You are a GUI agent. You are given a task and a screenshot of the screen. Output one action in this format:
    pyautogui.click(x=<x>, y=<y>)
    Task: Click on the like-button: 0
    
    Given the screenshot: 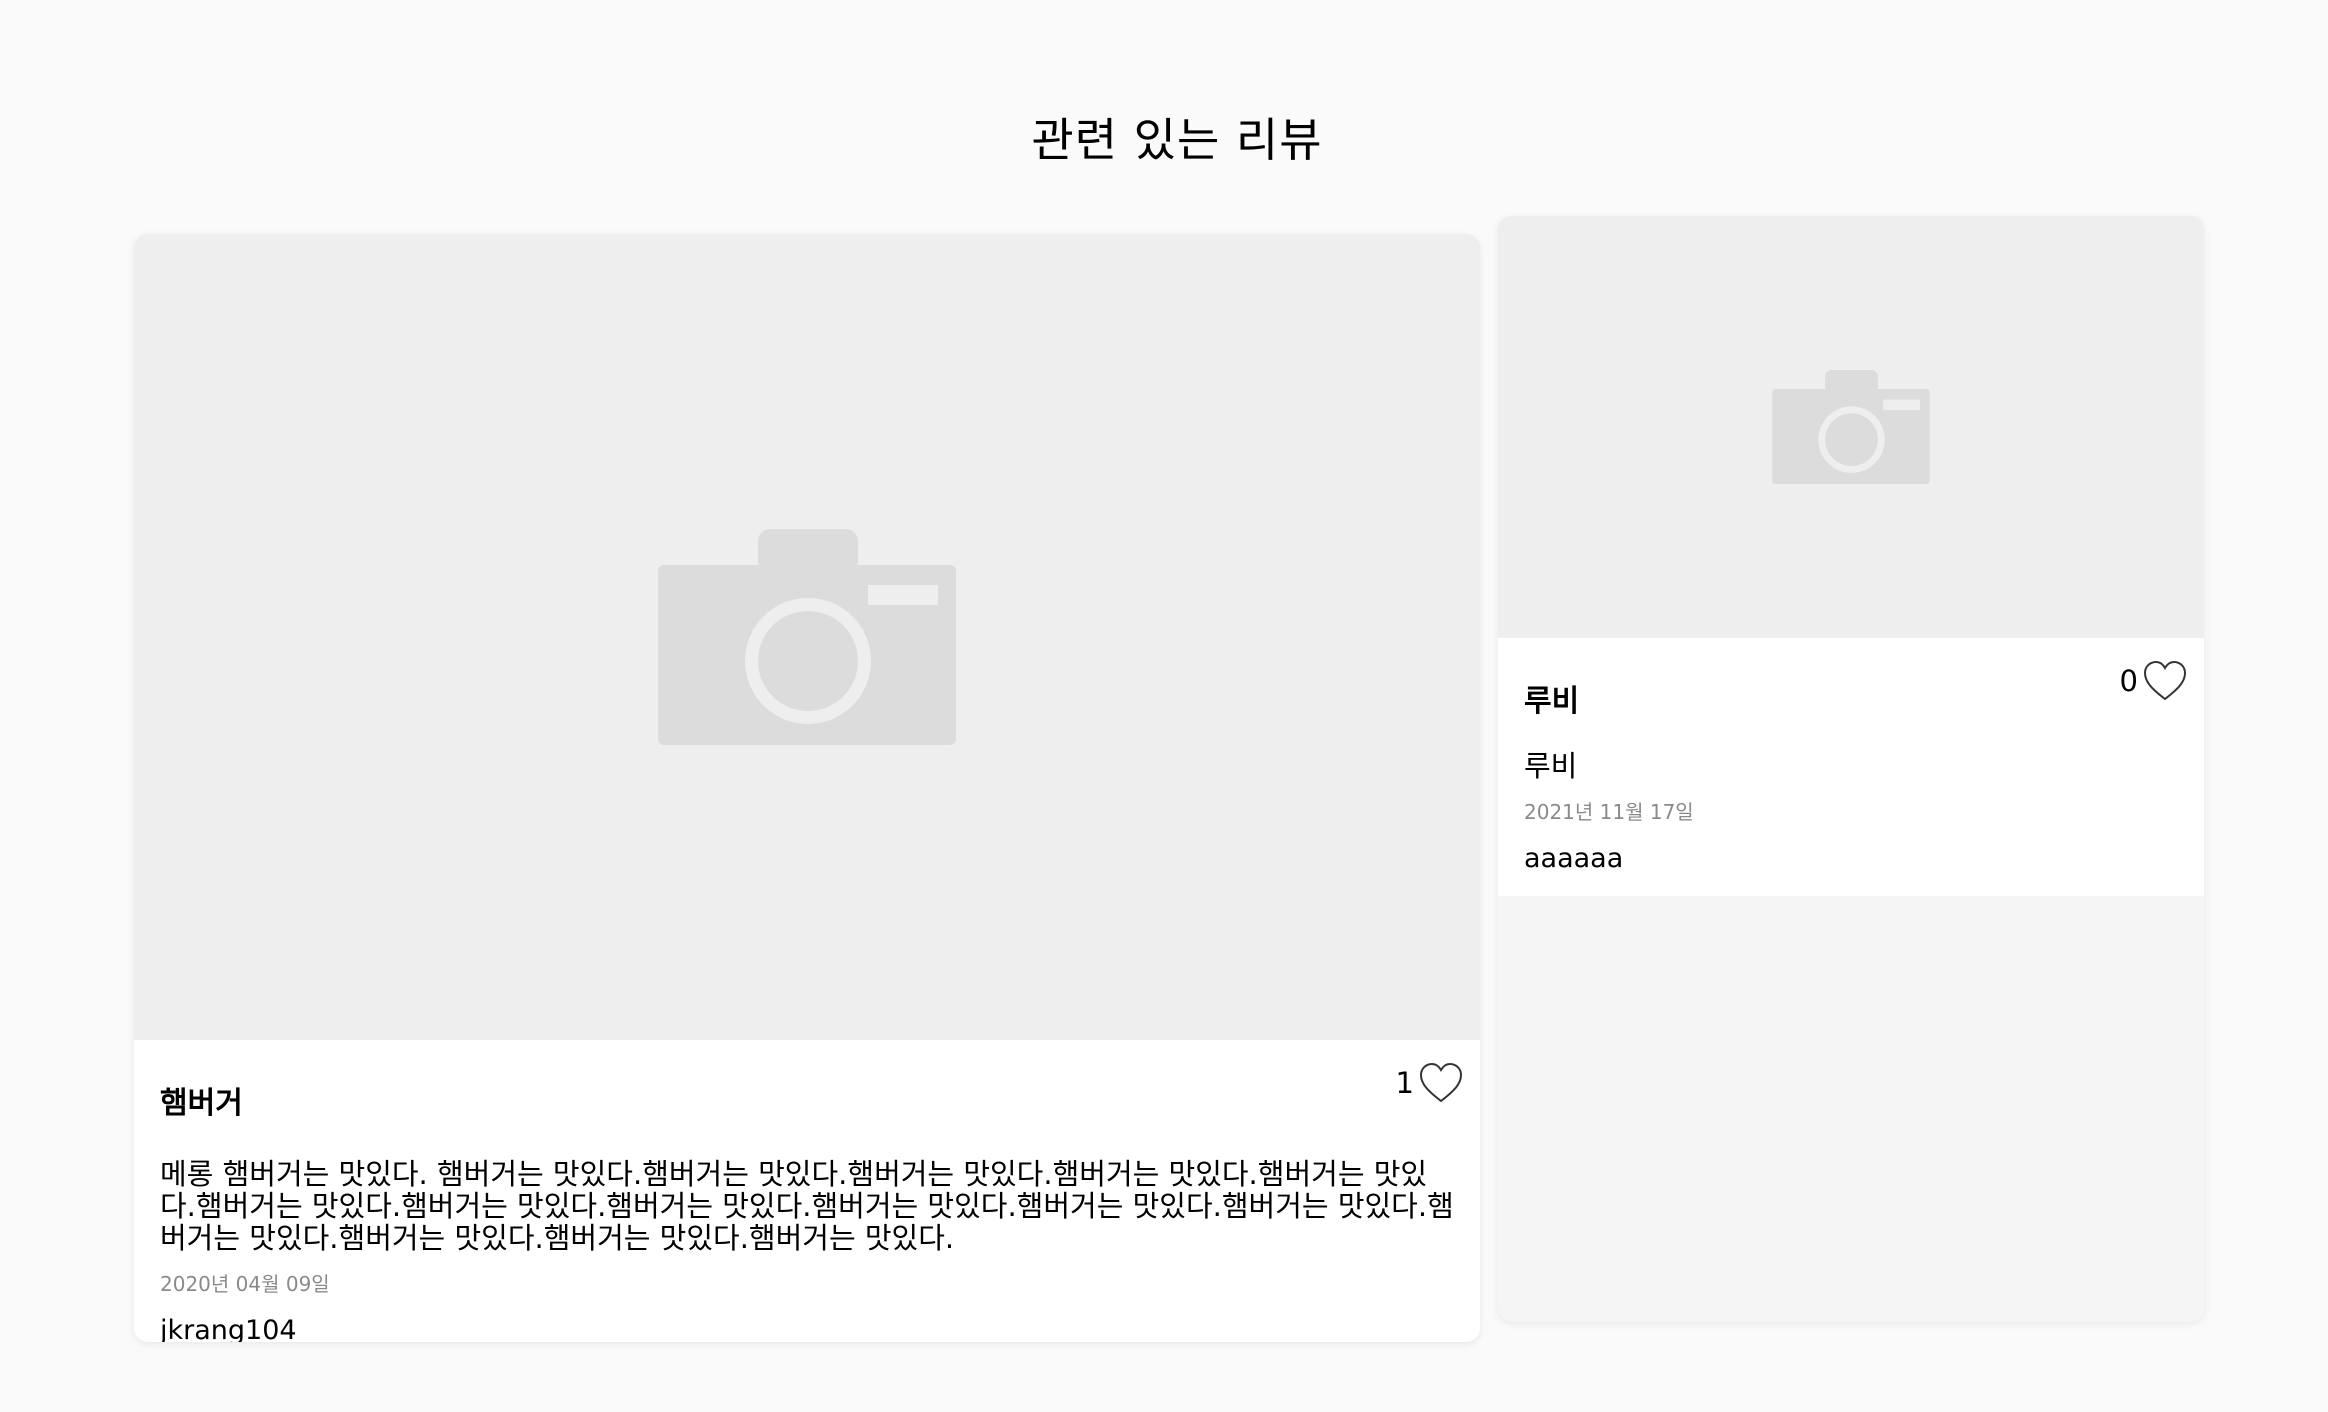 What is the action you would take?
    pyautogui.click(x=2154, y=681)
    